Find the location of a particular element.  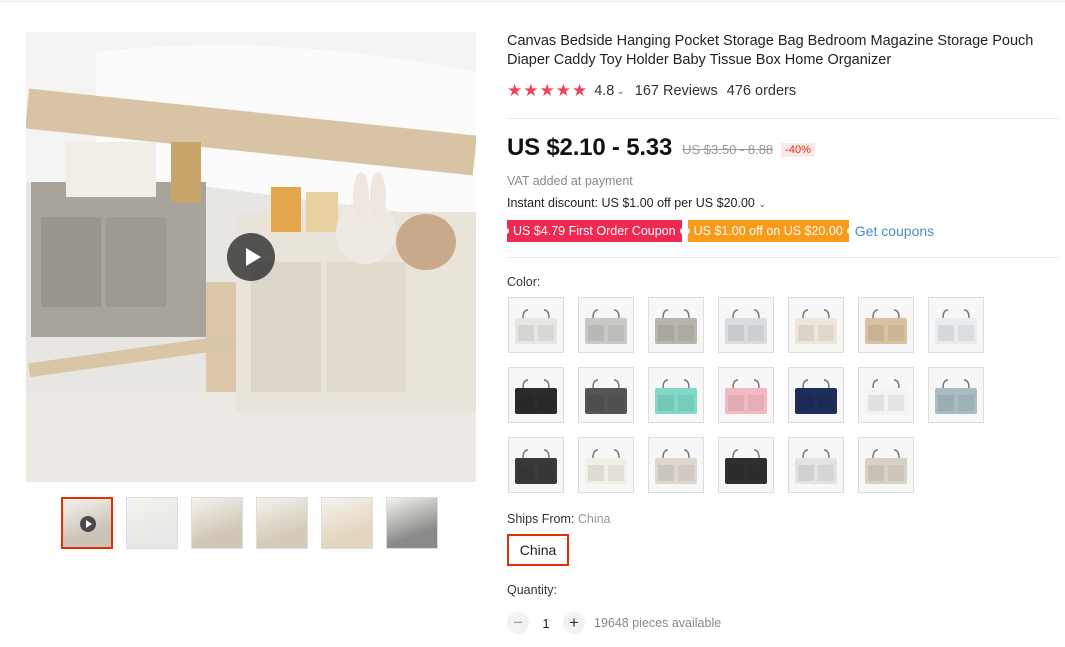

original-price: US $3.50 - 8.88 is located at coordinates (728, 149).